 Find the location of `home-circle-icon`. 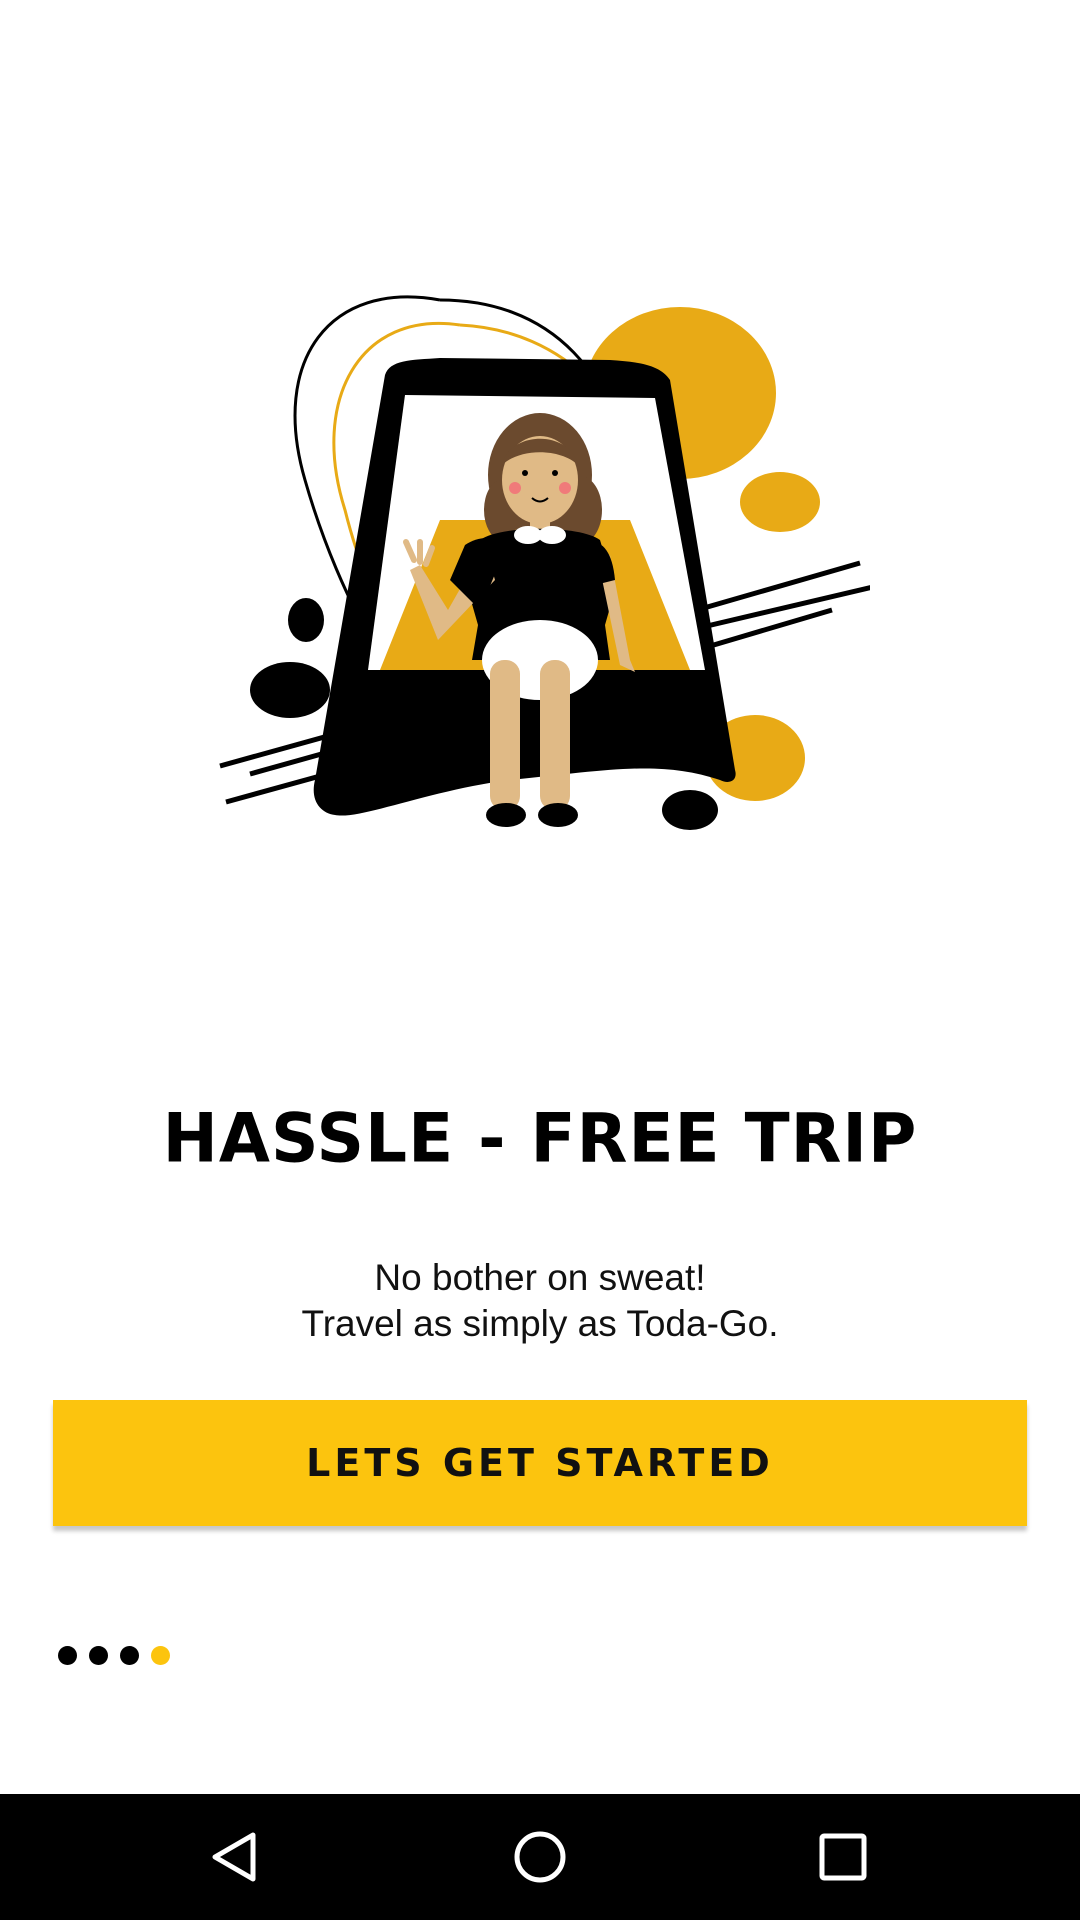

home-circle-icon is located at coordinates (540, 1857).